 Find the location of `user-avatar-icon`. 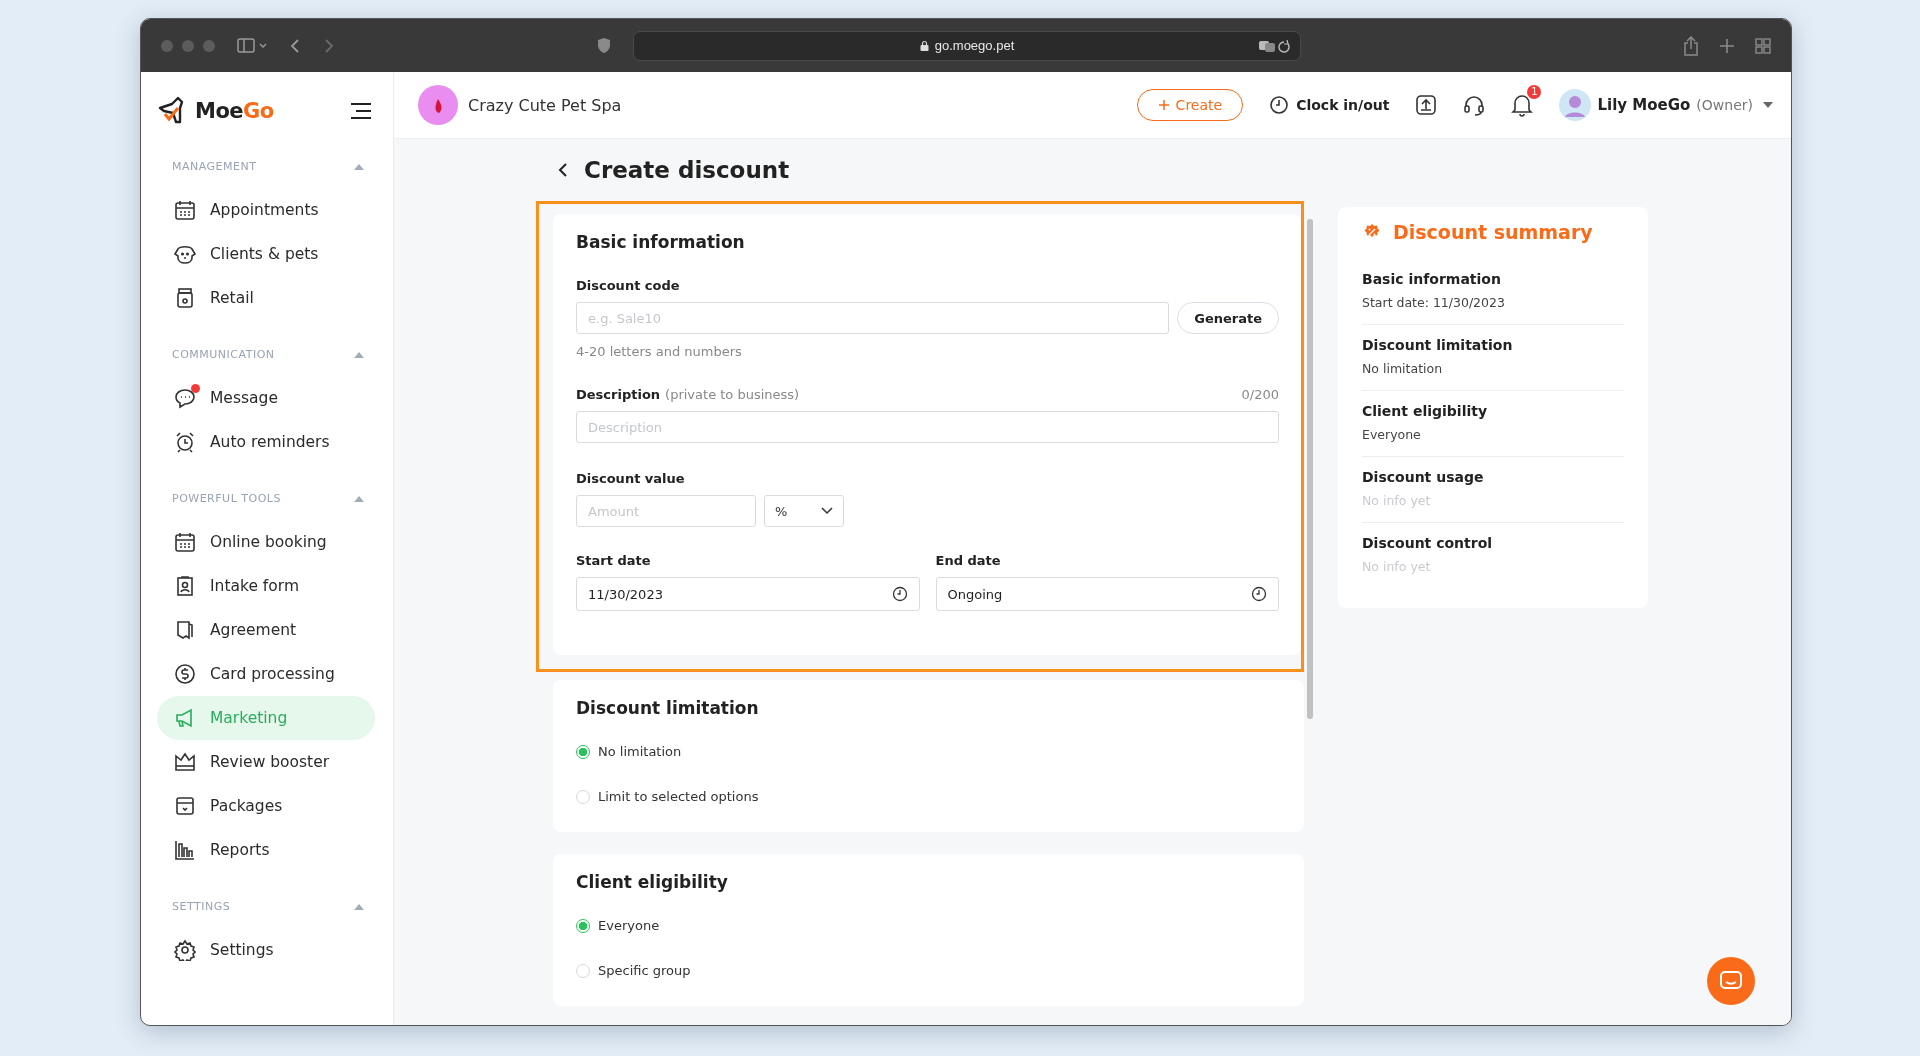

user-avatar-icon is located at coordinates (1575, 105).